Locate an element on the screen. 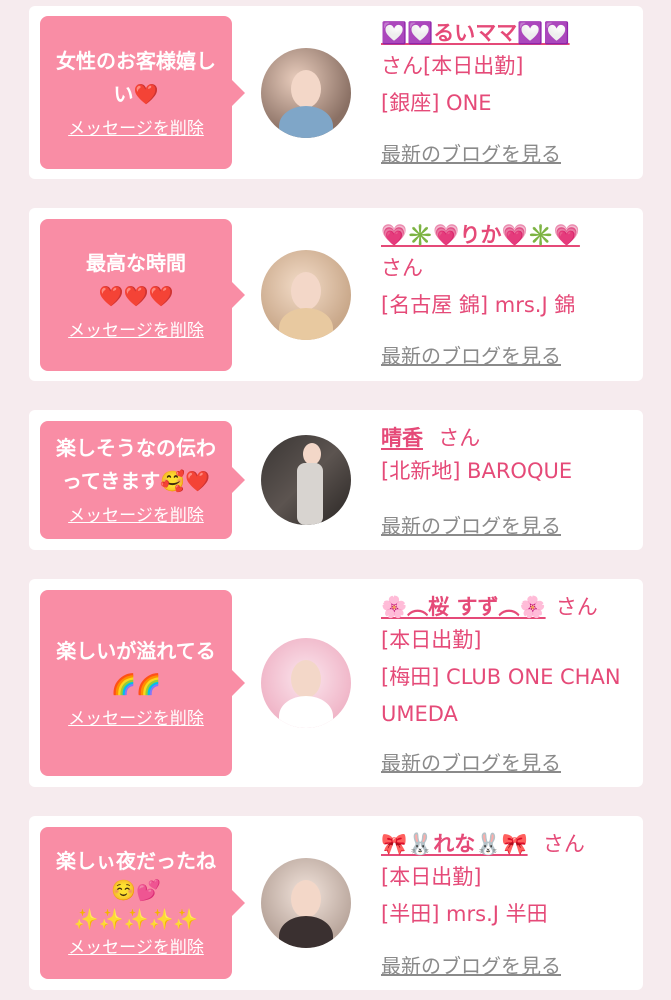 The image size is (671, 1000). cast-name-link: 🎀🐰れな🐰🎀 is located at coordinates (454, 844).